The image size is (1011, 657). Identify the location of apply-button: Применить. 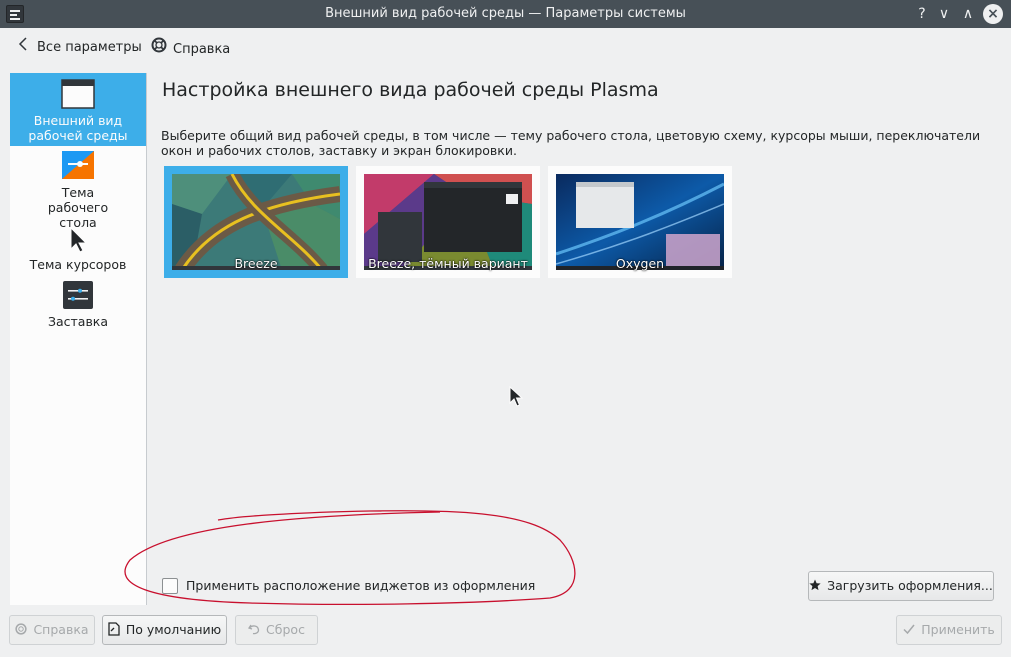
(949, 630).